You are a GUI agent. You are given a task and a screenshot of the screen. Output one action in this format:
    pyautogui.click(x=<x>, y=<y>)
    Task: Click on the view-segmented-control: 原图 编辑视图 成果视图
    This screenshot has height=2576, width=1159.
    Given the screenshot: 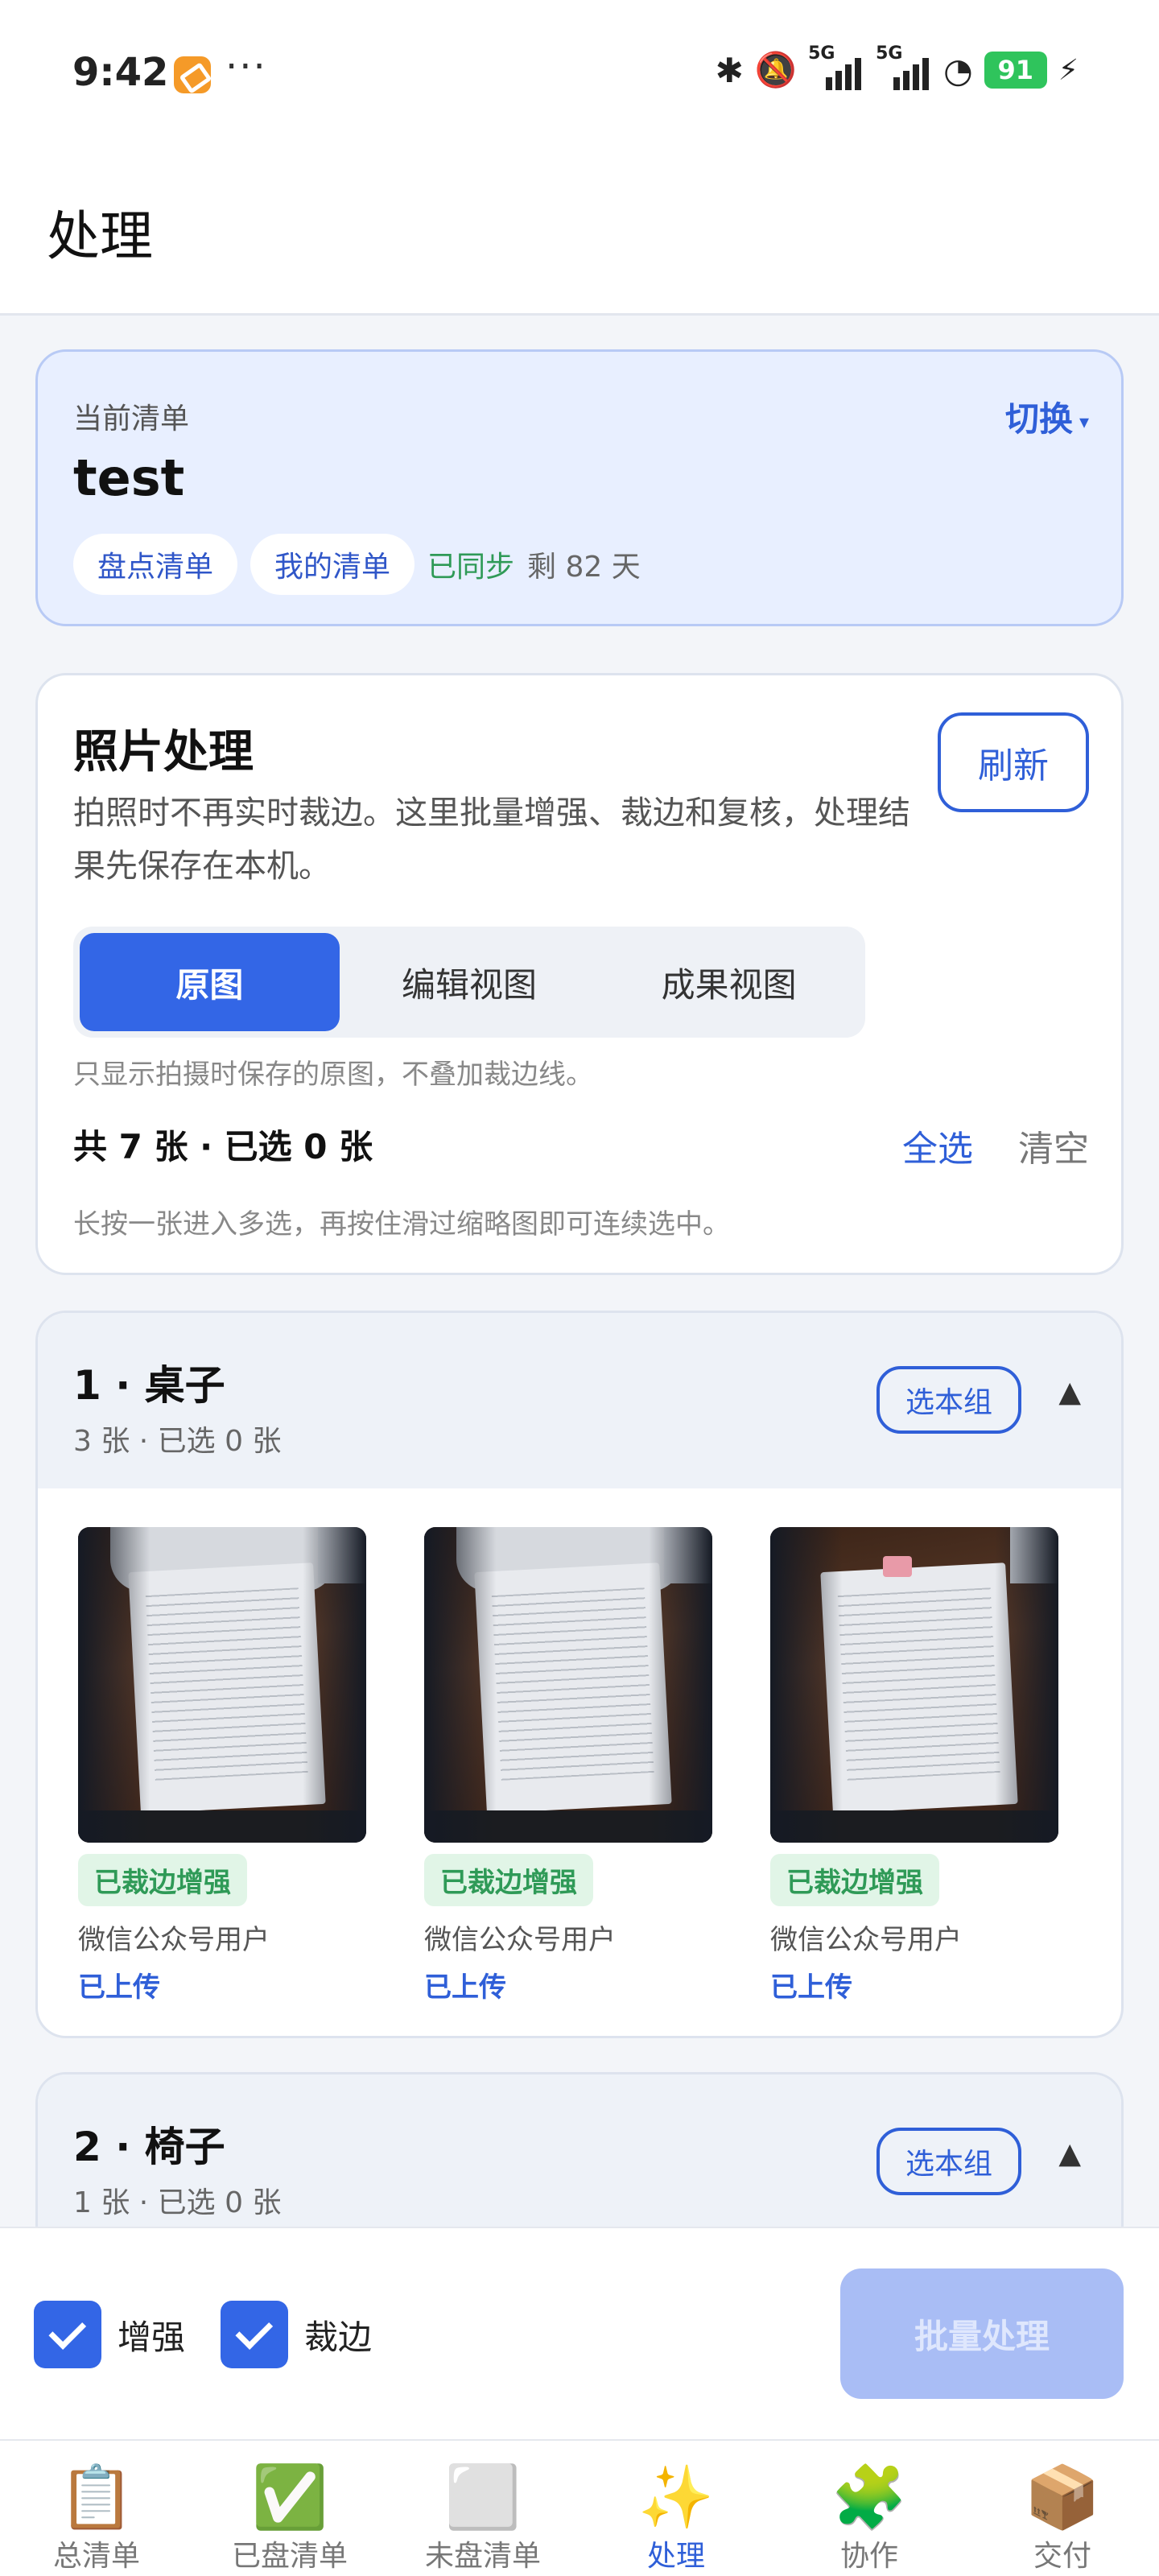 What is the action you would take?
    pyautogui.click(x=469, y=982)
    